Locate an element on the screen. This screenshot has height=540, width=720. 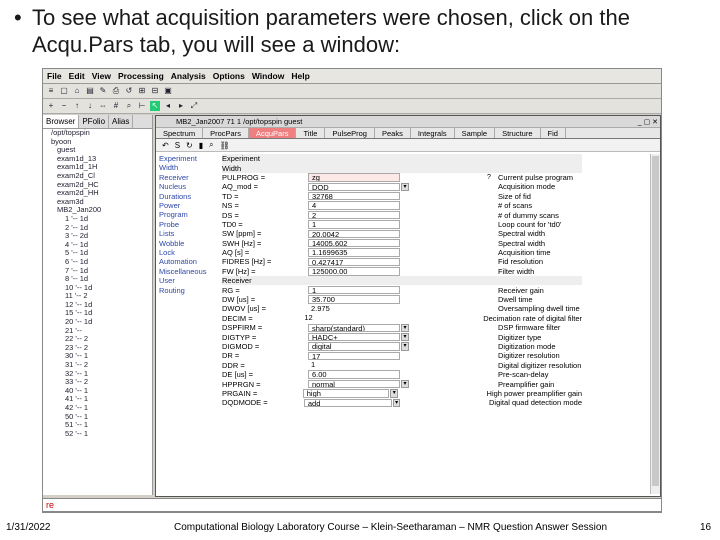
tab-fid: Fid is located at coordinates (553, 133).